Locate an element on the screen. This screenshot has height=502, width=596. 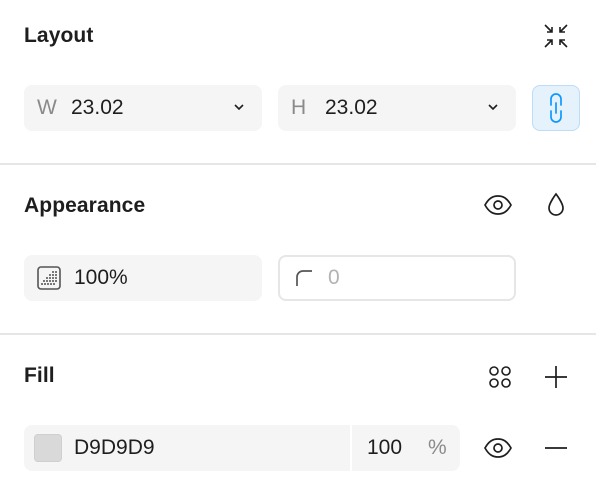
corner-radius-icon is located at coordinates (304, 278).